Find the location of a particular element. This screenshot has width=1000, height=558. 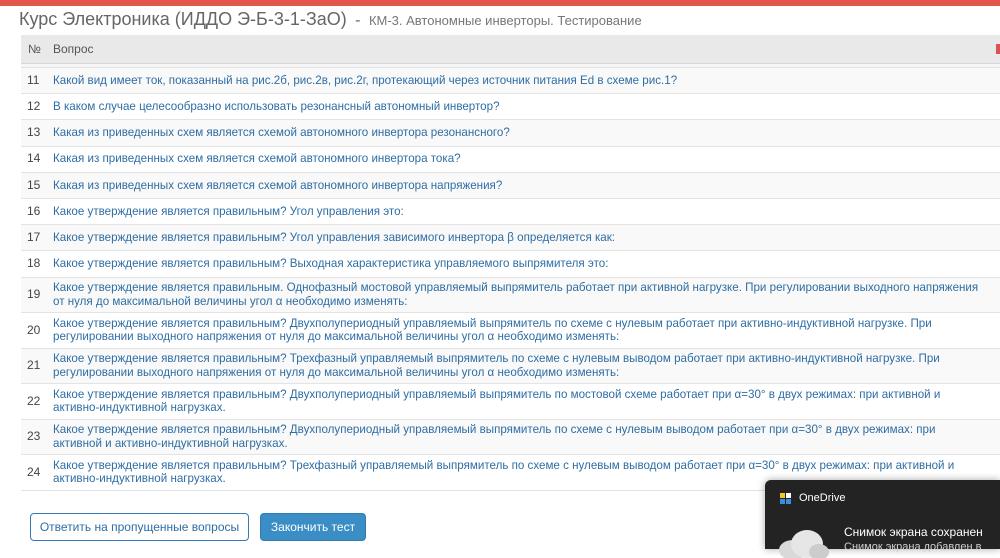

course-title: Курс Электроника (ИДДО Э-Б-3-1-ЗаО) is located at coordinates (183, 19).